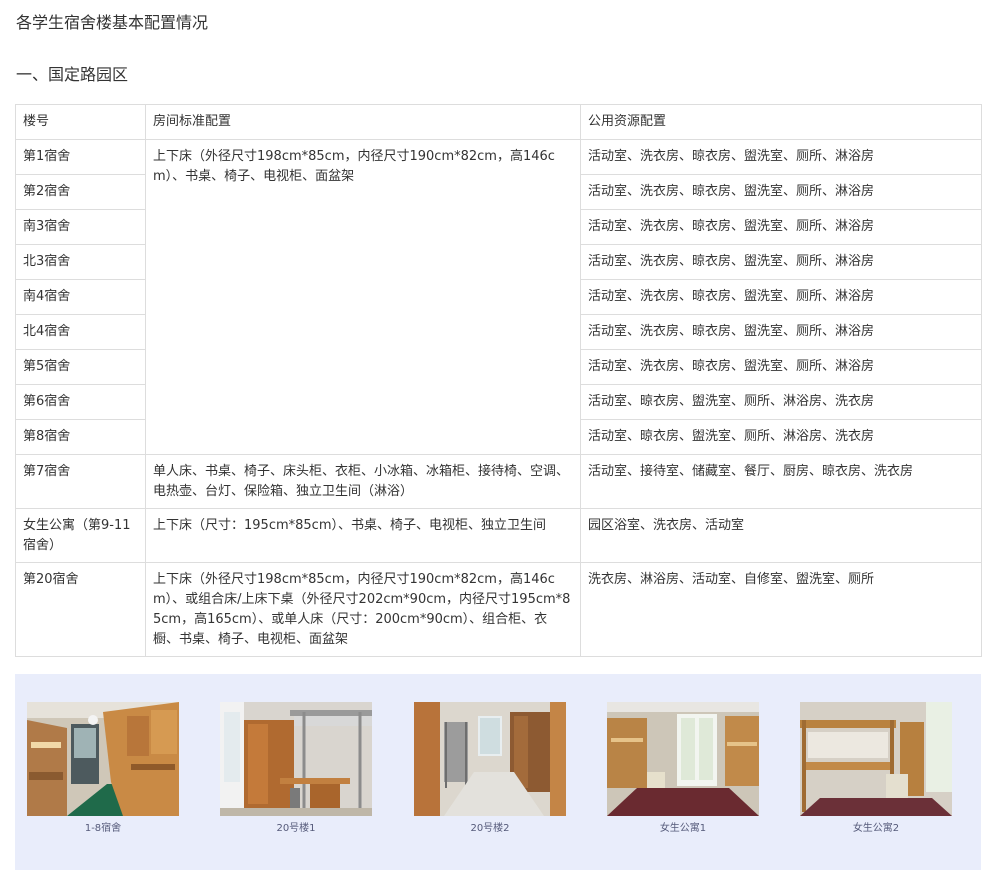 The width and height of the screenshot is (996, 892). I want to click on building-cell: 第1宿舍, so click(80, 157).